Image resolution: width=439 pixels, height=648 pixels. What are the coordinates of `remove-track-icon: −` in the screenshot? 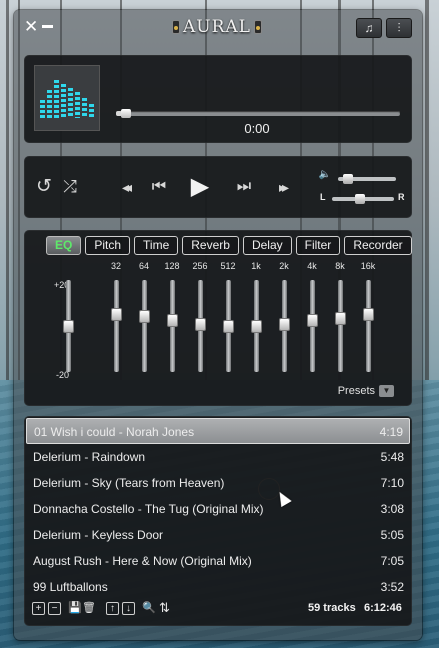 It's located at (54, 608).